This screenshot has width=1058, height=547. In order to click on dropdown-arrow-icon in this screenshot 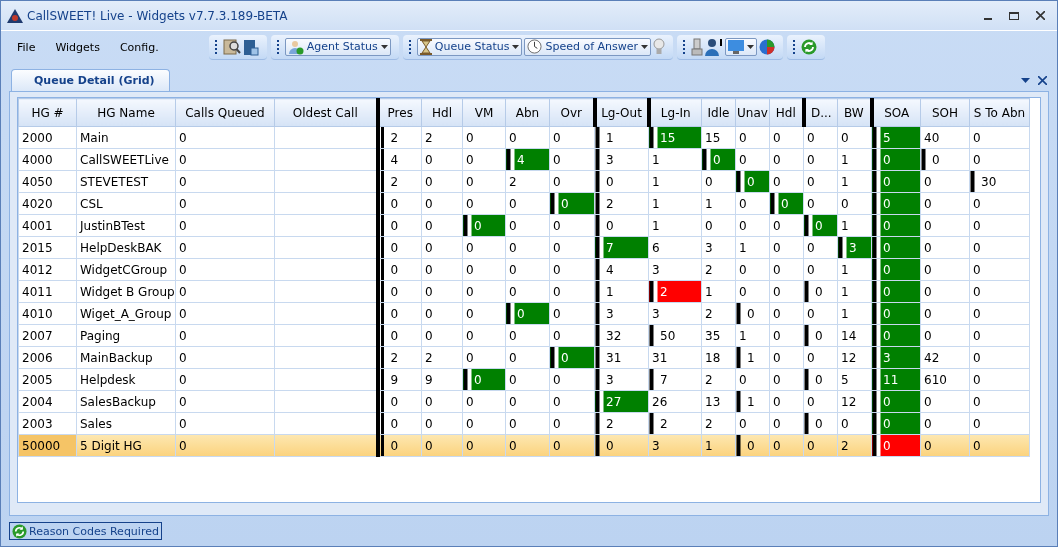, I will do `click(1025, 80)`.